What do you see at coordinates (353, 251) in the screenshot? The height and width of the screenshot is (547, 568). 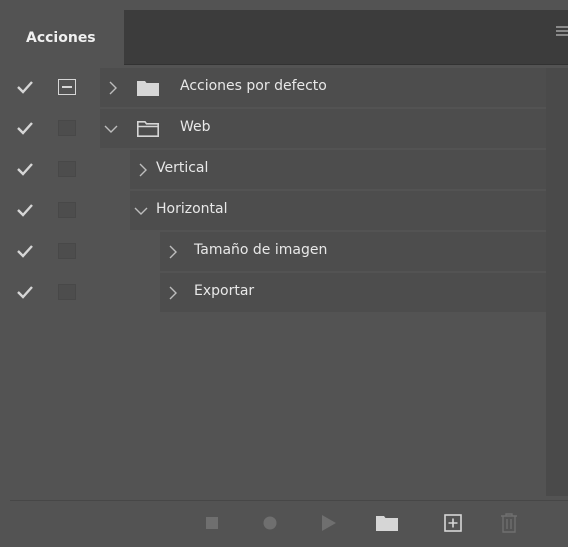 I see `row-content: Tamaño de imagen` at bounding box center [353, 251].